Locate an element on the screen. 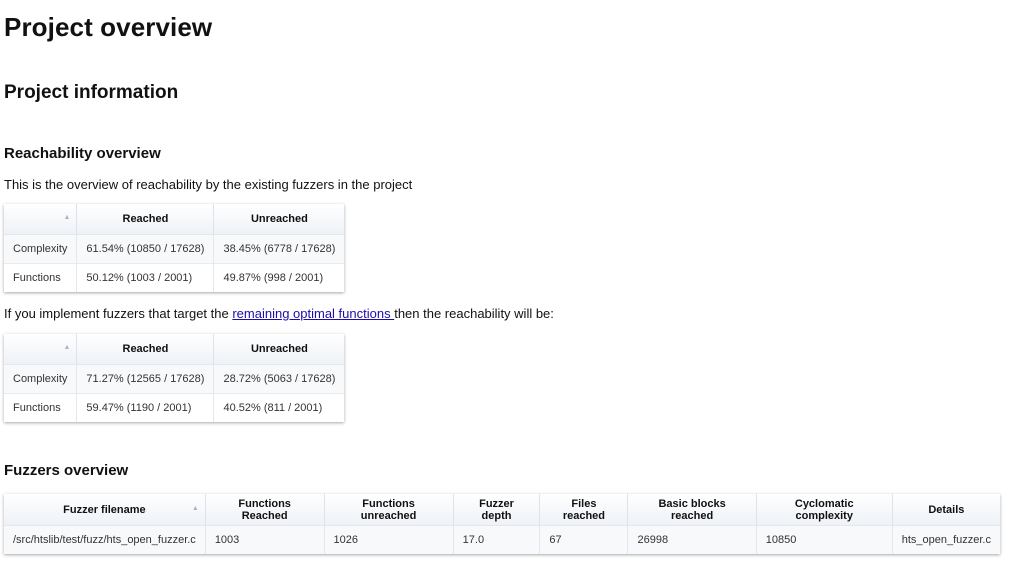 The height and width of the screenshot is (561, 1027). reached-cell: 59.47% (1190 / 2001) is located at coordinates (145, 407).